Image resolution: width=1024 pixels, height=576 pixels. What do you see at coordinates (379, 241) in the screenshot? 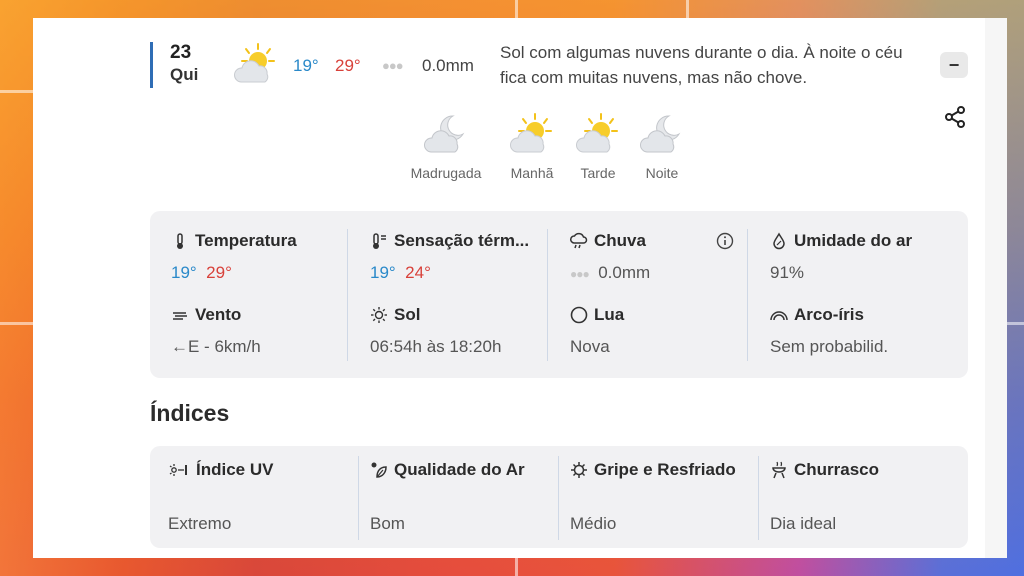
I see `feels-like-icon` at bounding box center [379, 241].